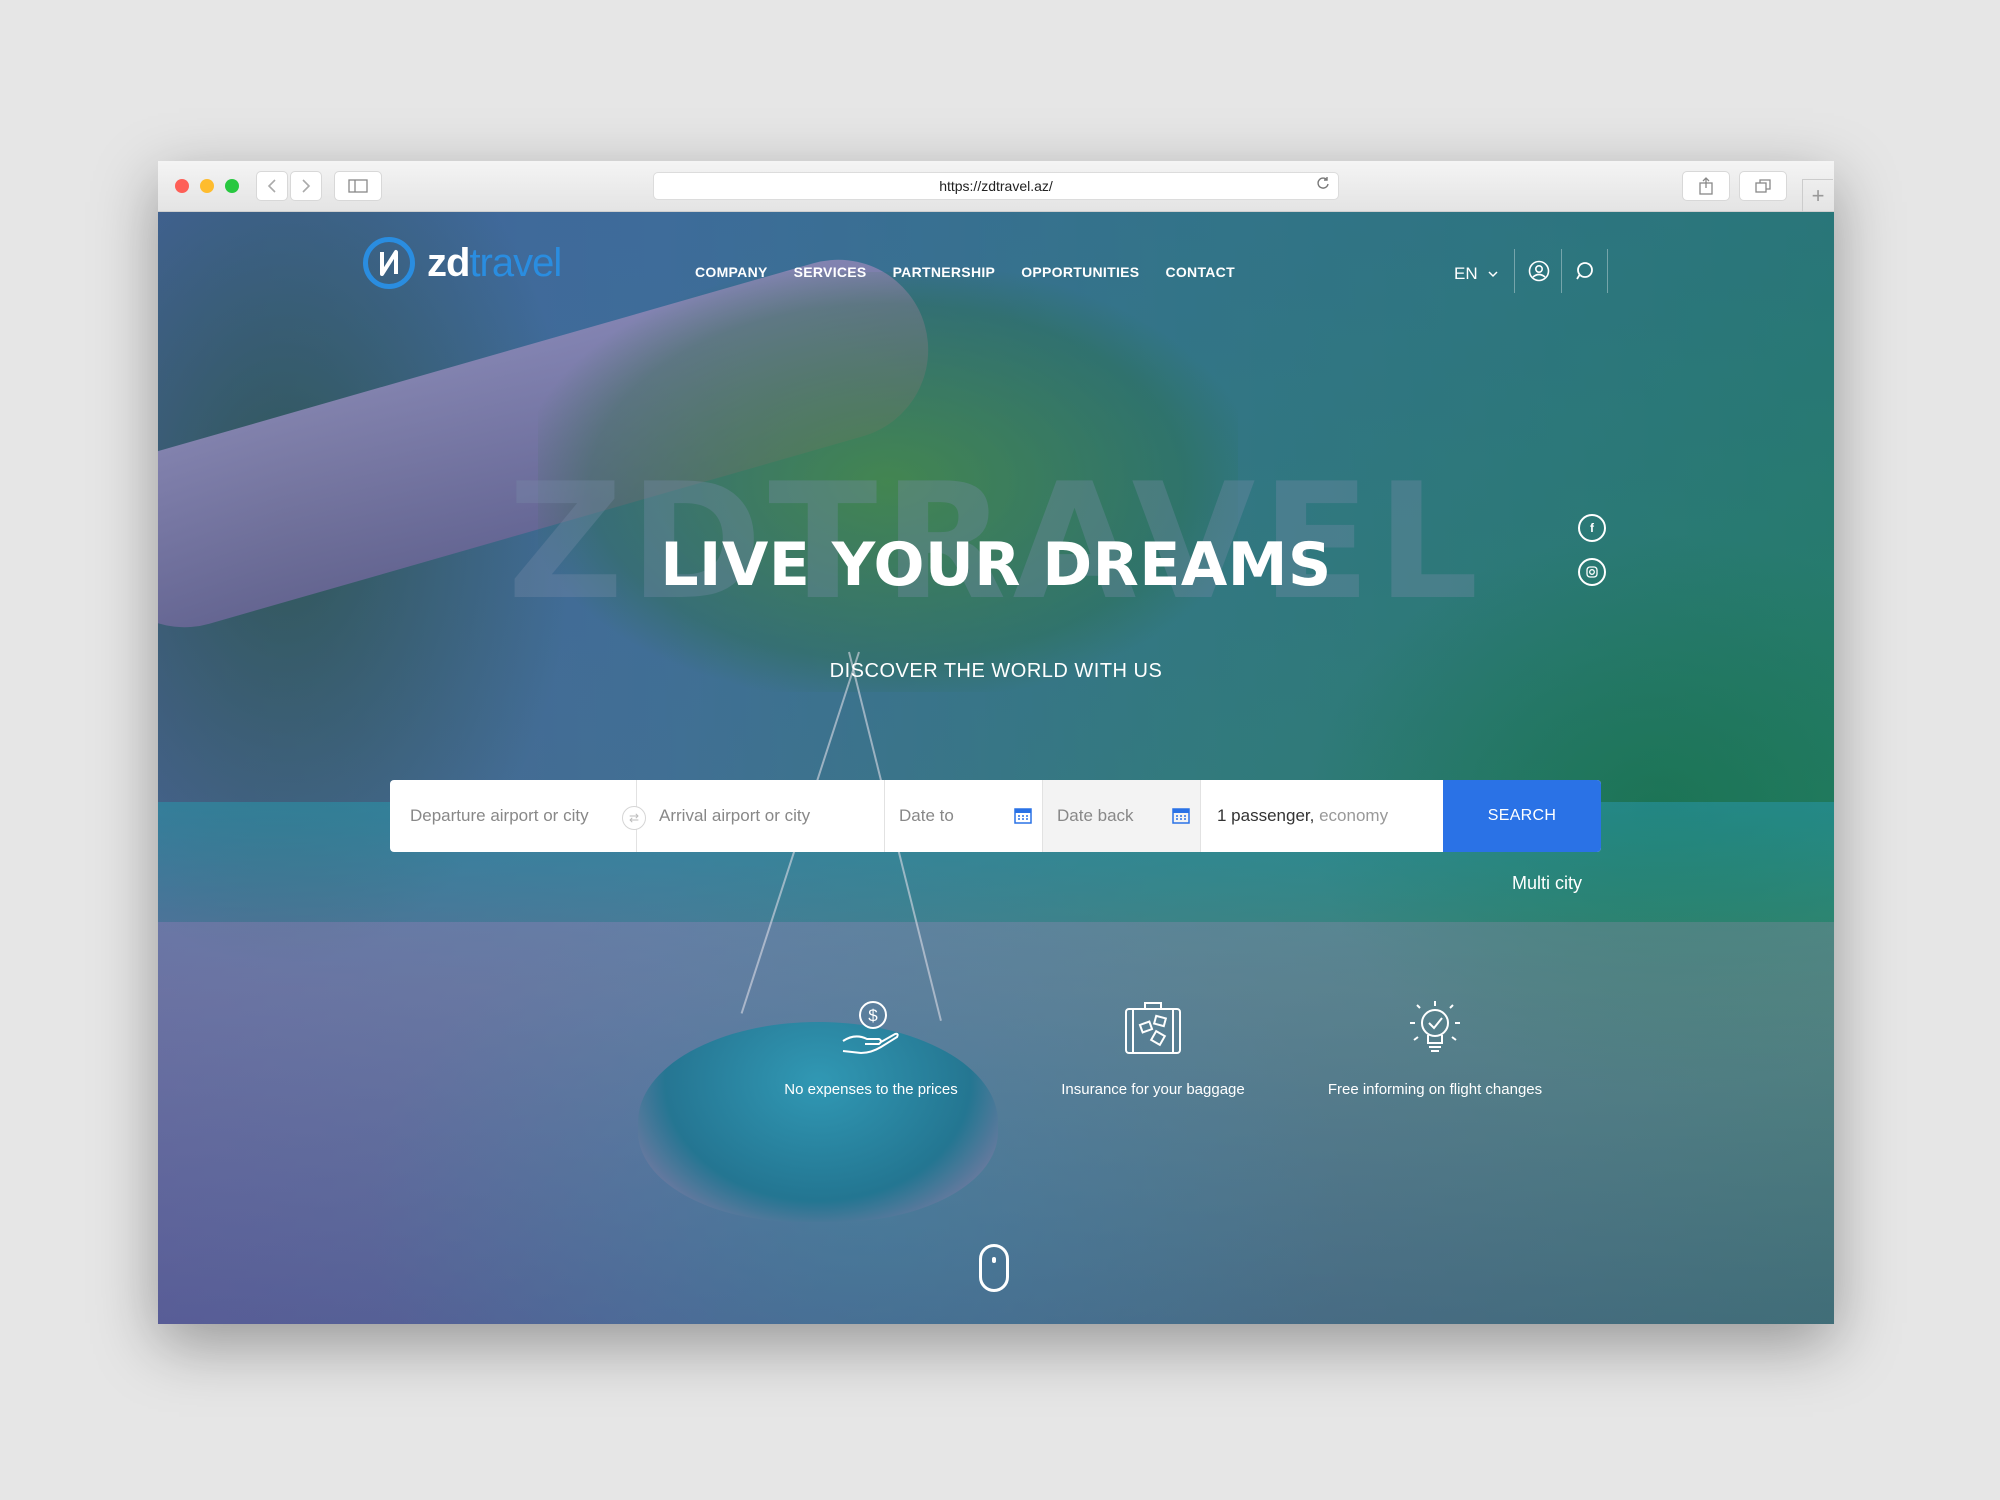 The width and height of the screenshot is (2000, 1500). I want to click on lightbulb-icon, so click(1435, 1037).